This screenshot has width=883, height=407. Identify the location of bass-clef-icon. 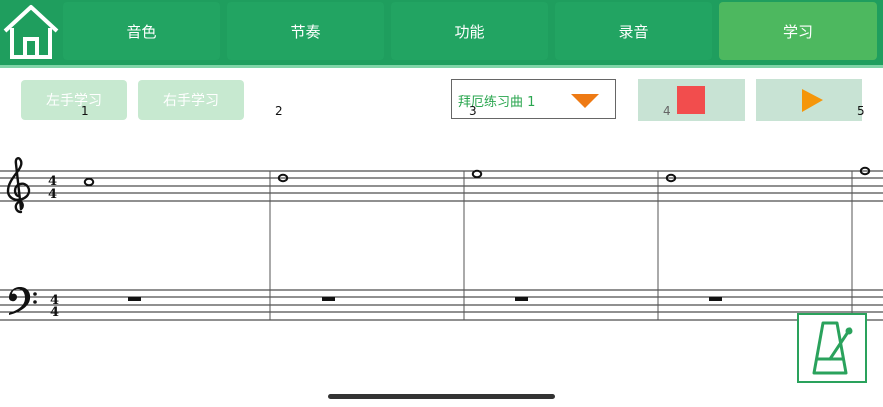
(23, 301).